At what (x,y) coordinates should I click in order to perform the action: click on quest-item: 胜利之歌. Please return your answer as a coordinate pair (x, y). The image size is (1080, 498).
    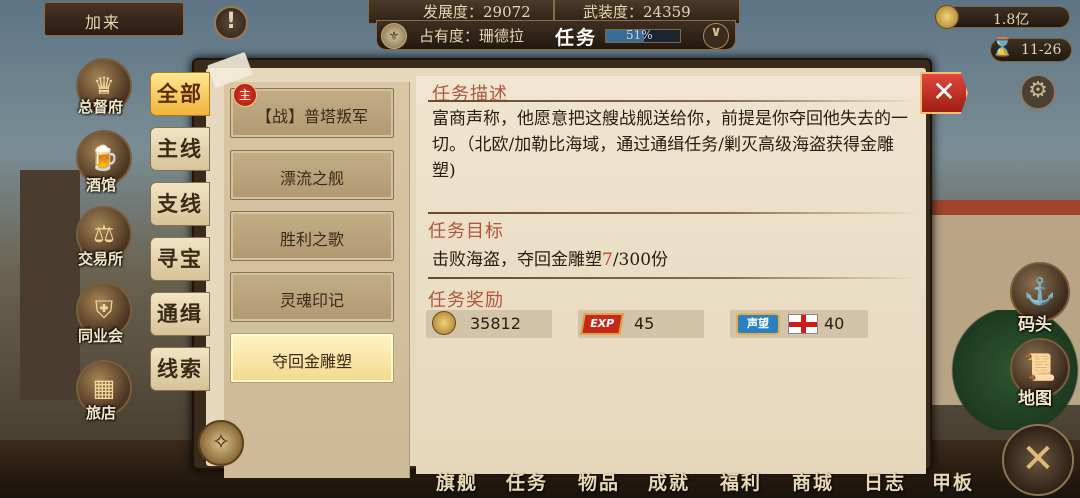
    Looking at the image, I should click on (312, 236).